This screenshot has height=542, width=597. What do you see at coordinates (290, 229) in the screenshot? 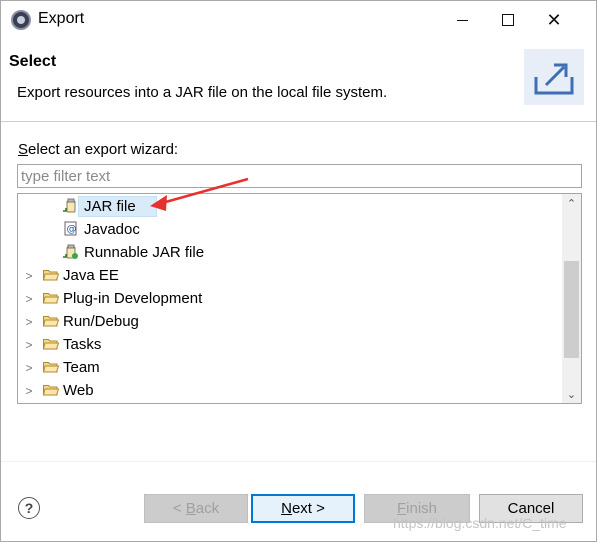
I see `tree-item-javadoc: @ Javadoc` at bounding box center [290, 229].